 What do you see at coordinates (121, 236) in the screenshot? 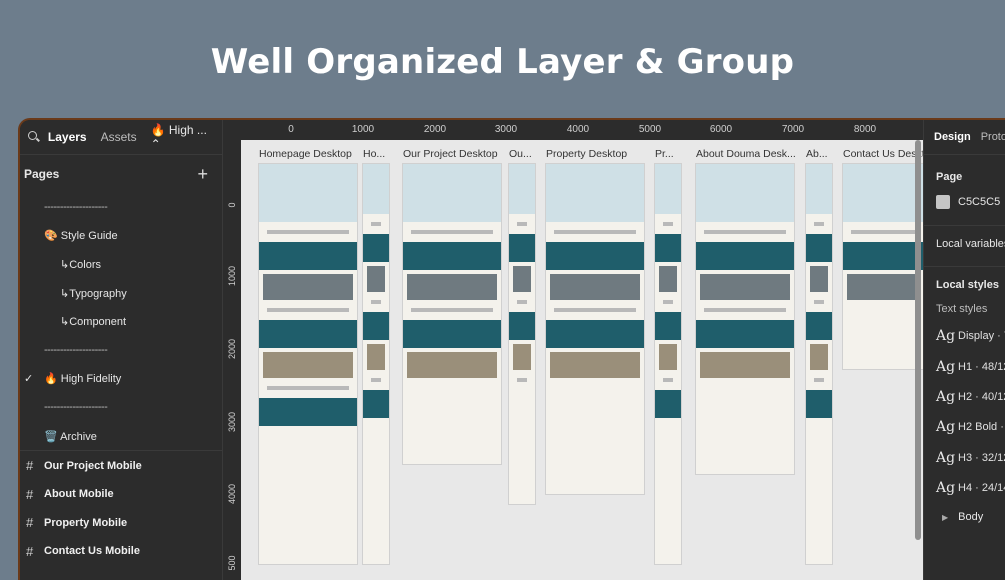
I see `page-item: 🎨 Style Guide` at bounding box center [121, 236].